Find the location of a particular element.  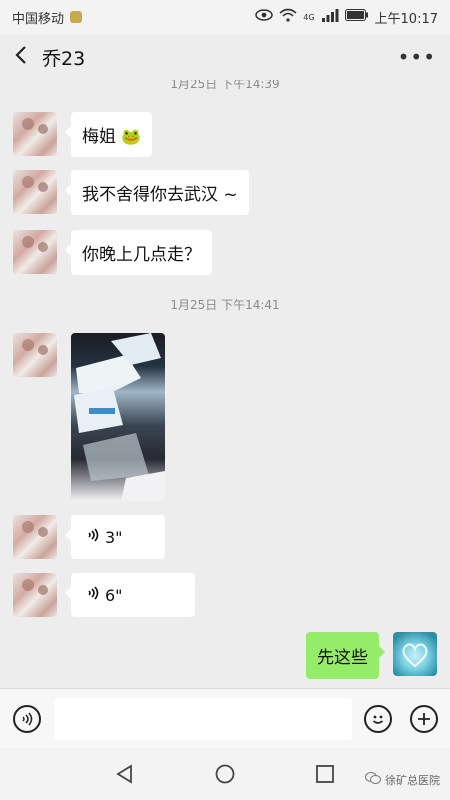

message-input is located at coordinates (203, 719).